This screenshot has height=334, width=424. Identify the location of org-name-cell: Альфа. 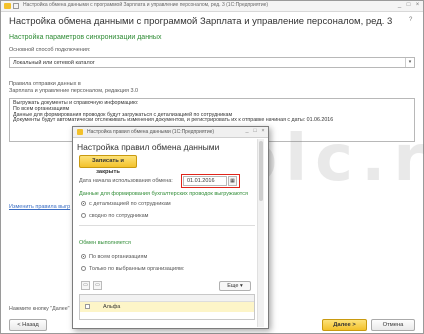
(112, 307).